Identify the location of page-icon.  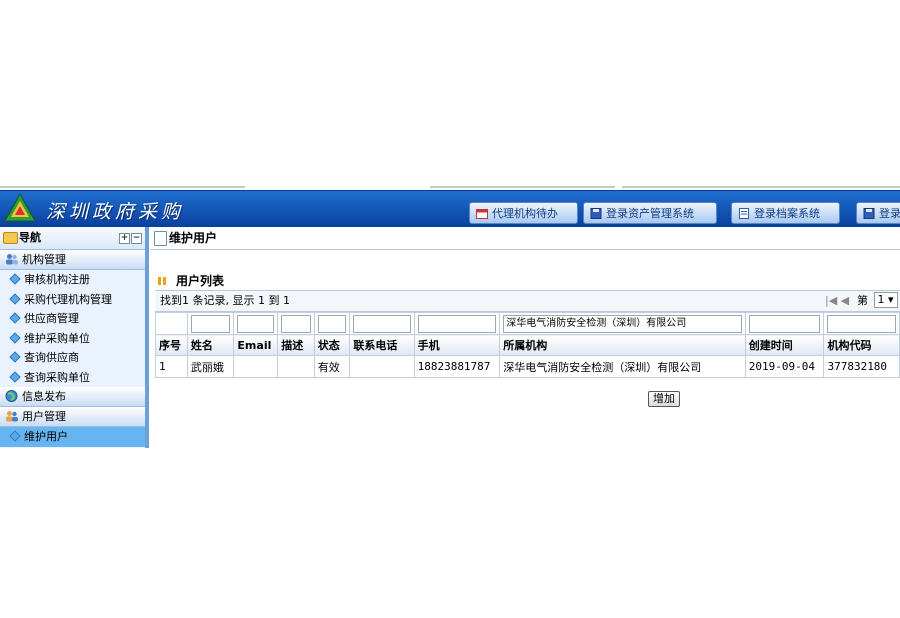
(160, 238).